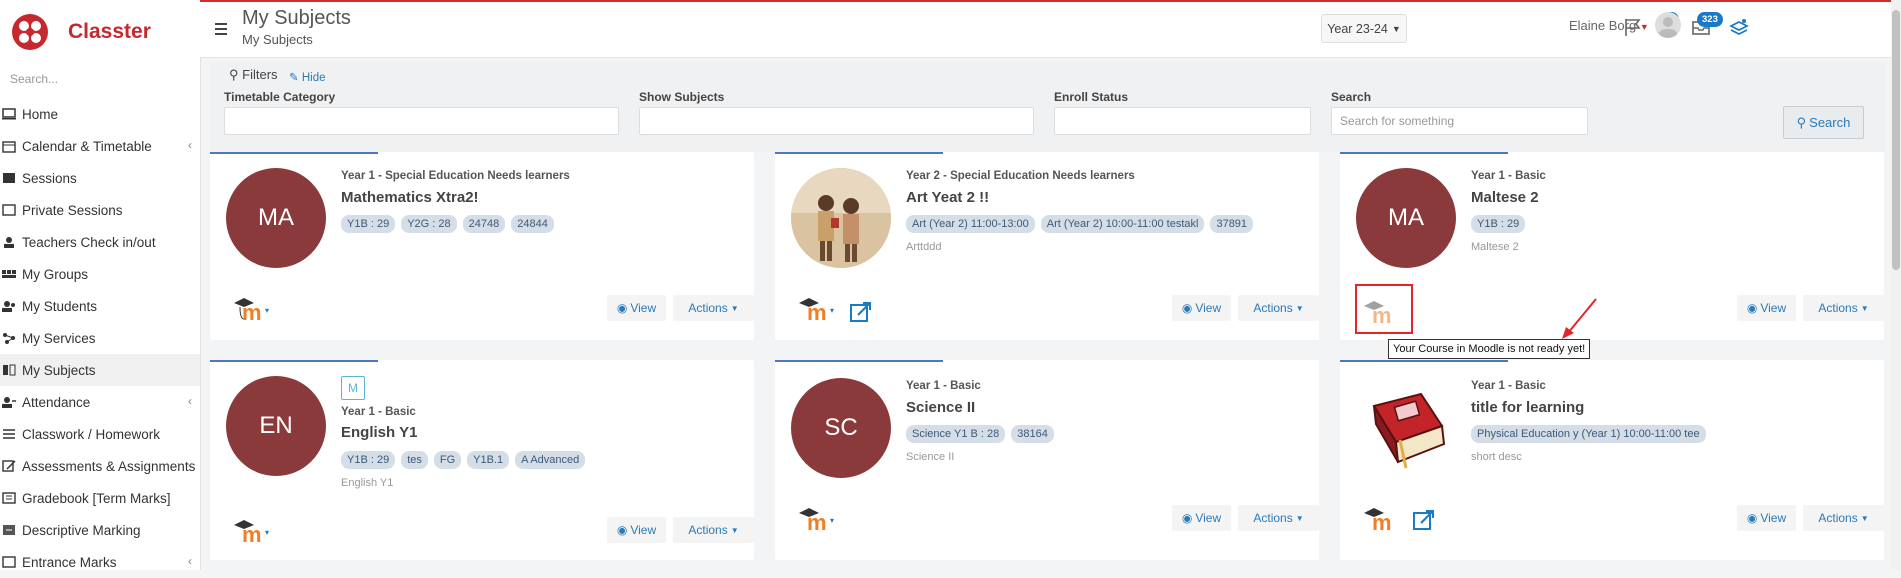 The image size is (1901, 578). I want to click on subject-title: title for learning, so click(1527, 407).